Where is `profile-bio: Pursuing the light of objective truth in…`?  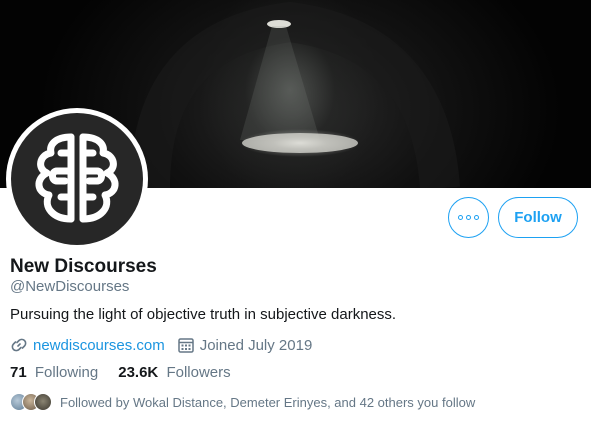 profile-bio: Pursuing the light of objective truth in… is located at coordinates (203, 314).